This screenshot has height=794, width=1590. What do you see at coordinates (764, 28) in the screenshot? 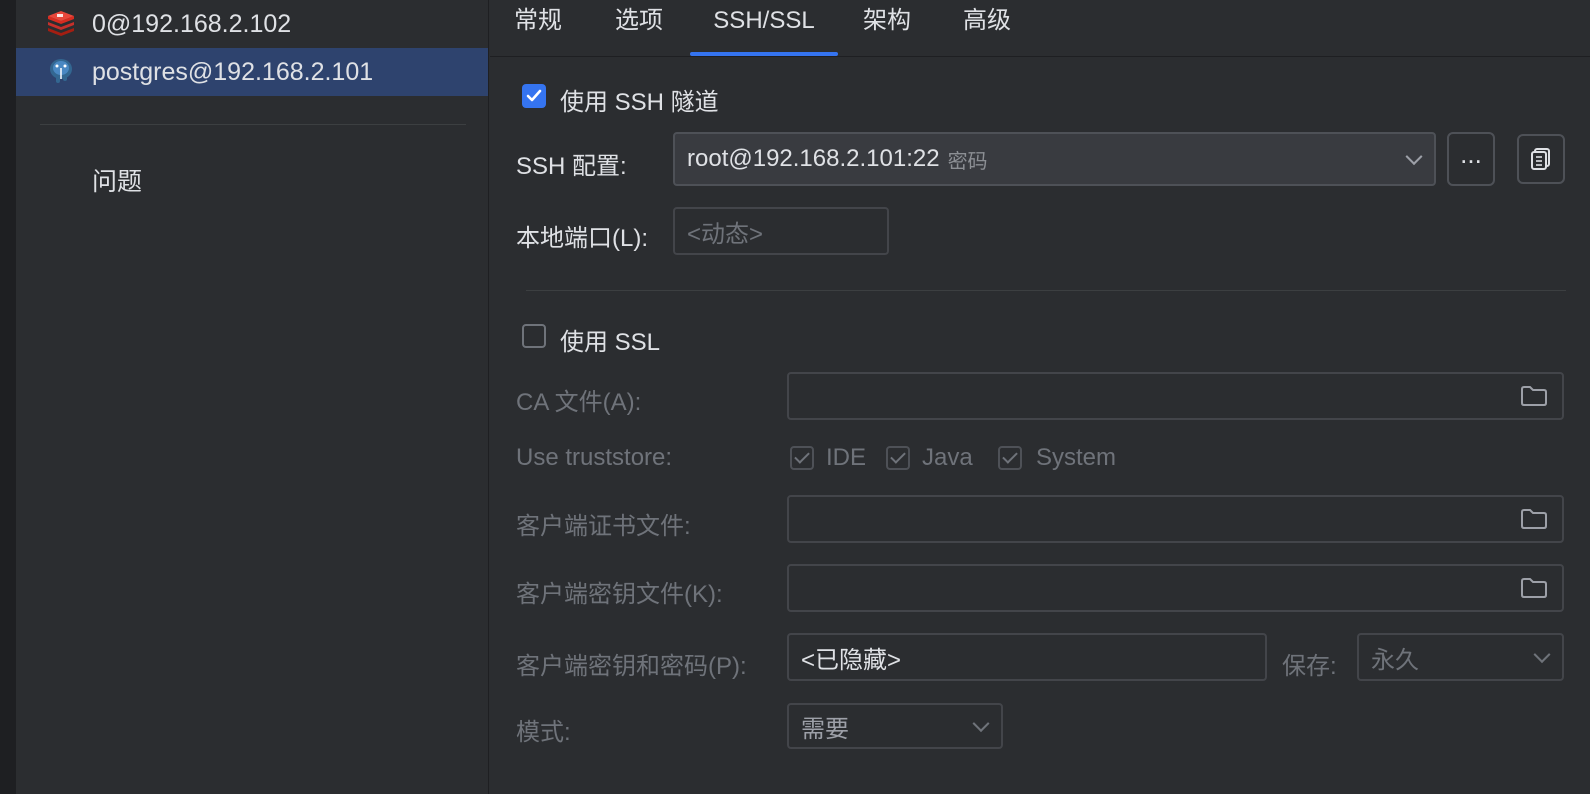
I see `tab-ssh-ssl: SSH/SSL` at bounding box center [764, 28].